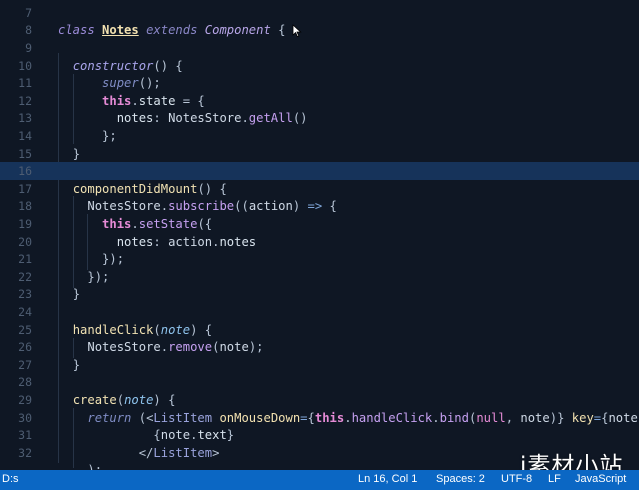 This screenshot has height=490, width=639. Describe the element at coordinates (135, 188) in the screenshot. I see `code-token: componentDidMount` at that location.